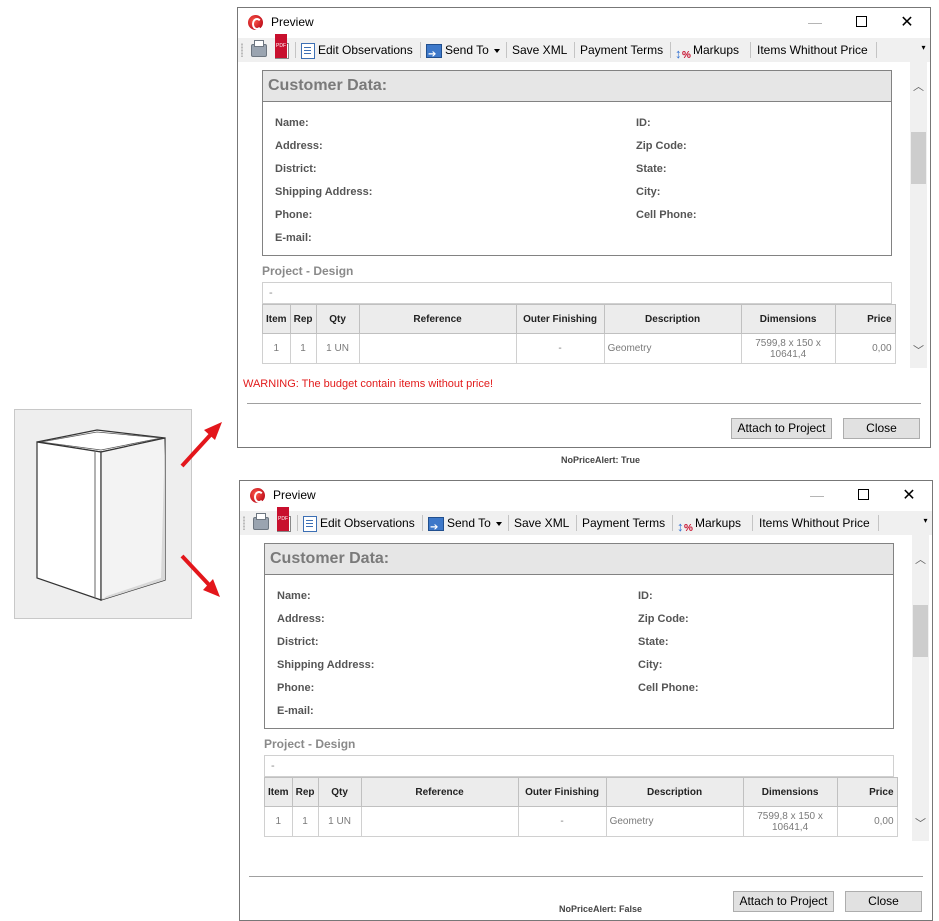 This screenshot has height=921, width=939. Describe the element at coordinates (295, 711) in the screenshot. I see `email-field: E-mail:` at that location.